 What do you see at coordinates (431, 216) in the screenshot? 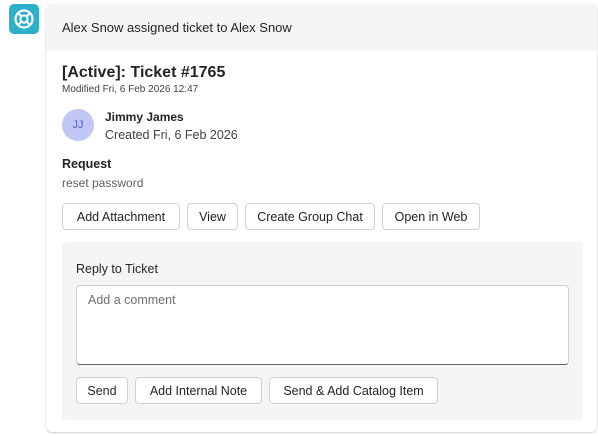
I see `open-in-web-button: Open in Web` at bounding box center [431, 216].